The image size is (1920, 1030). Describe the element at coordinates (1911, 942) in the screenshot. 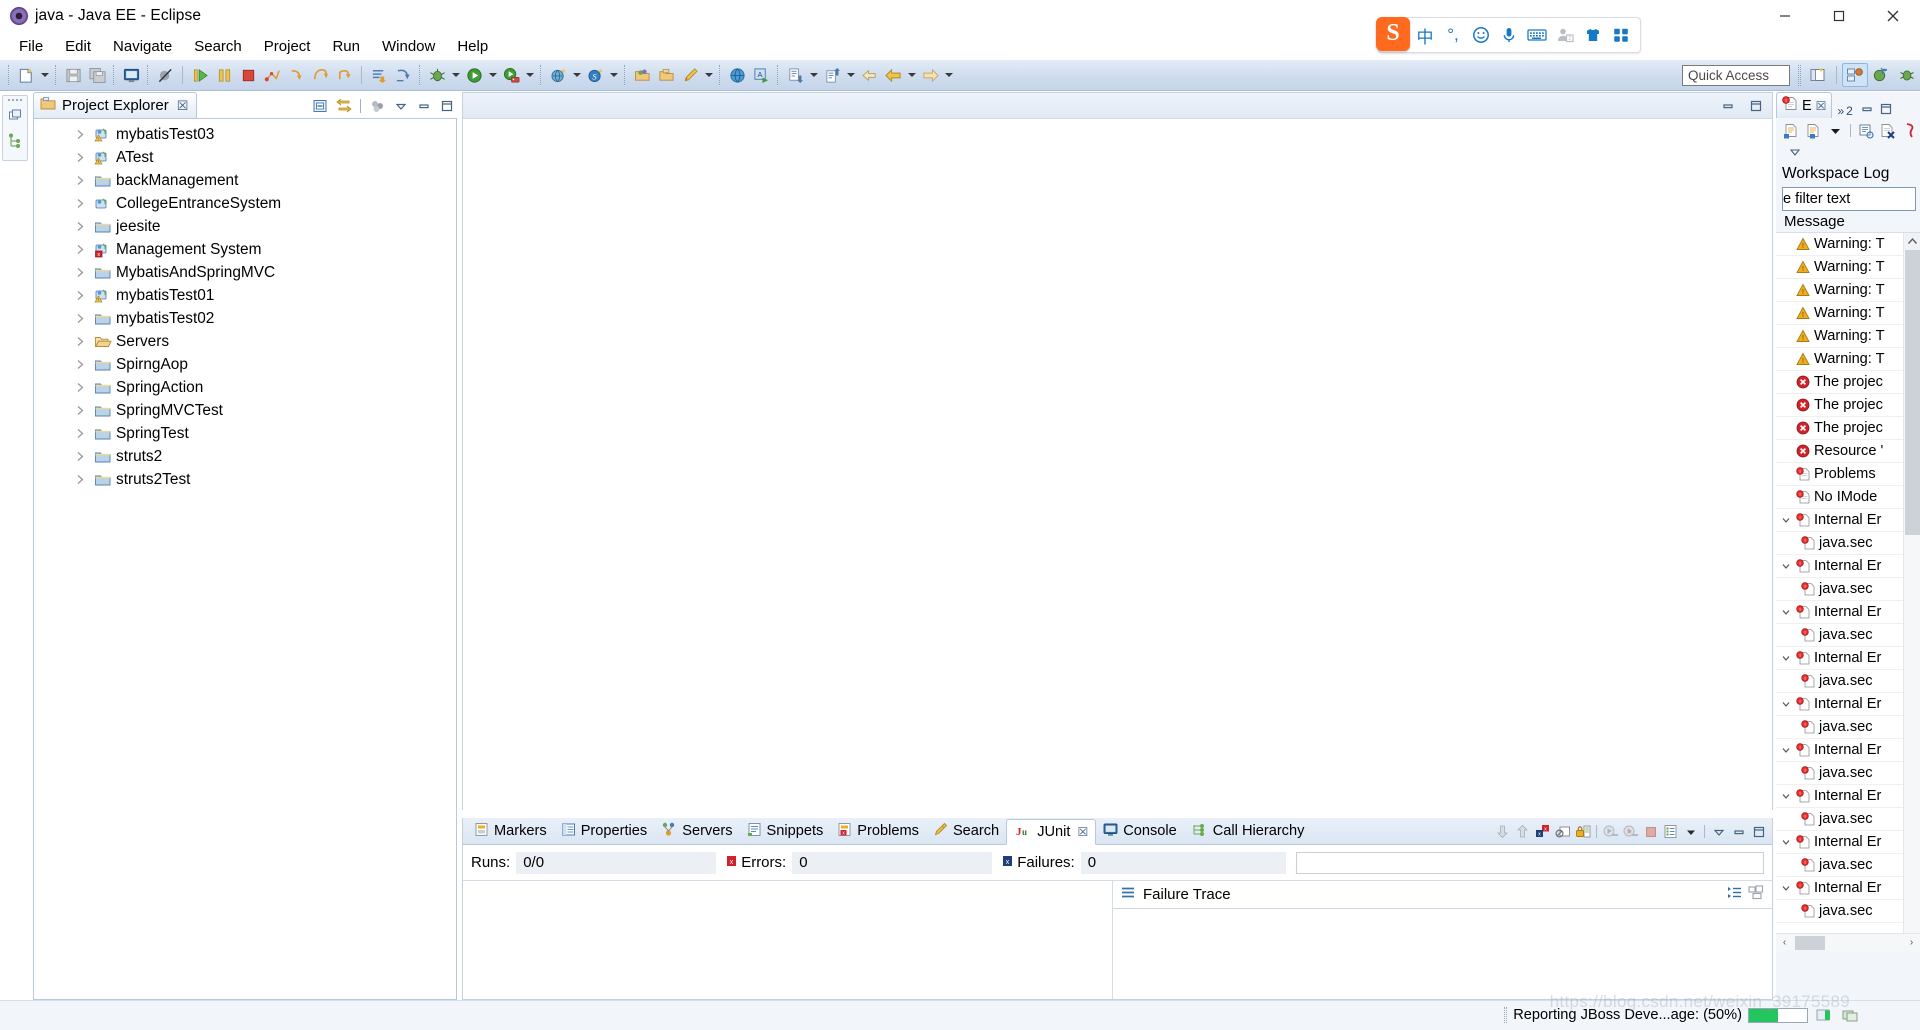

I see `scroll-right-button: ›` at that location.